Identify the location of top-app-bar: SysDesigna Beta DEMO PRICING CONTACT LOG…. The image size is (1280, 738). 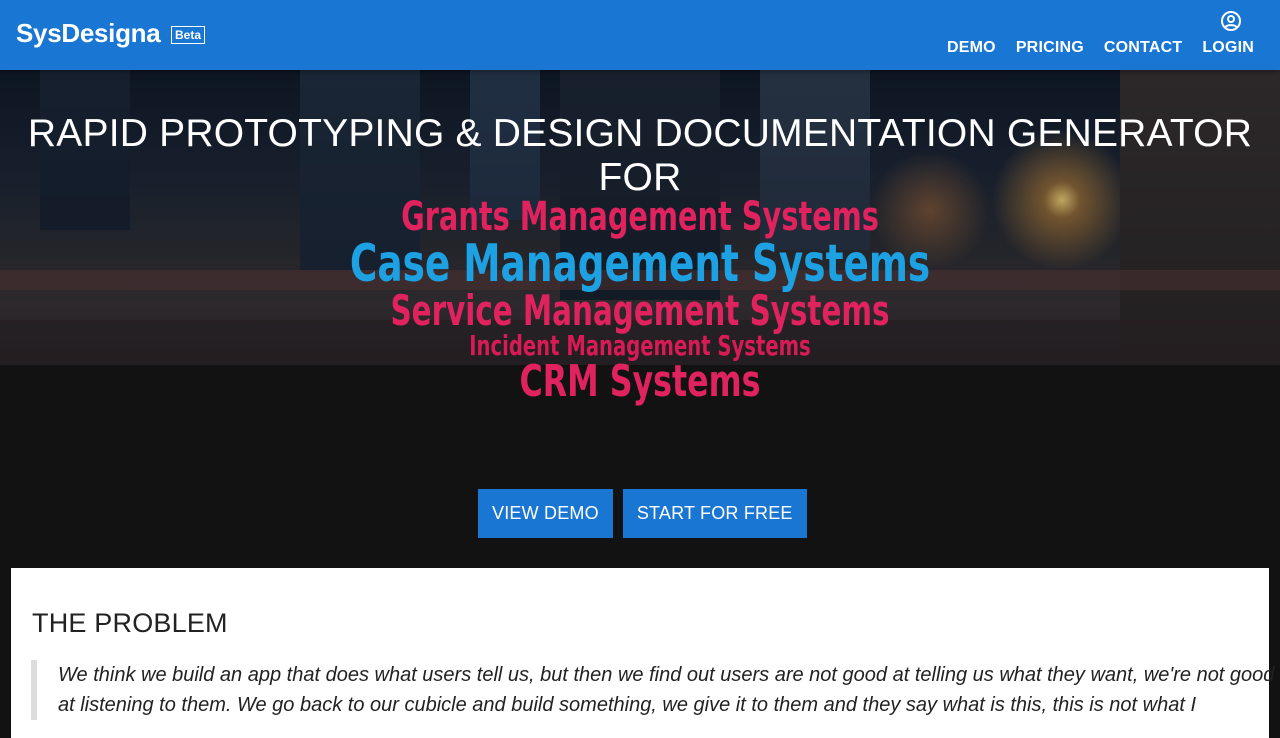
(640, 35).